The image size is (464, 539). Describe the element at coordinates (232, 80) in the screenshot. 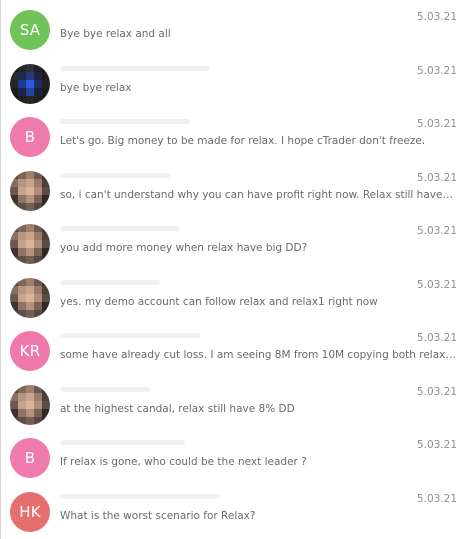

I see `chat-row: 5.03.21 bye bye relax` at that location.